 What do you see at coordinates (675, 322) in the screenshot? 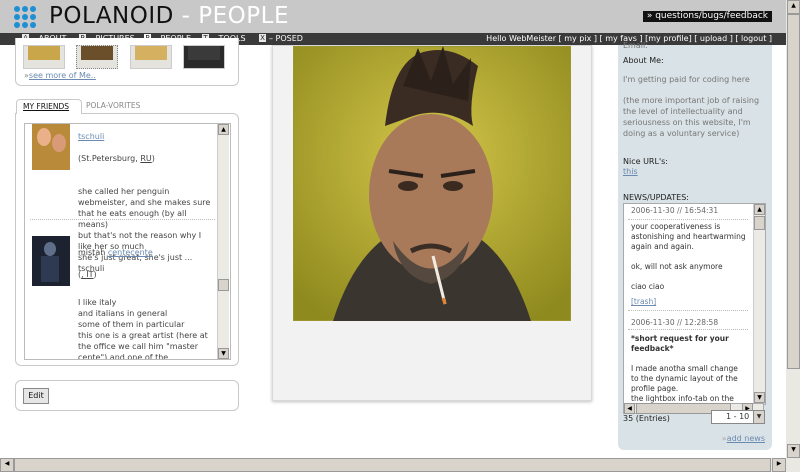
I see `news-date: 2006-11-30 // 12:28:58` at bounding box center [675, 322].